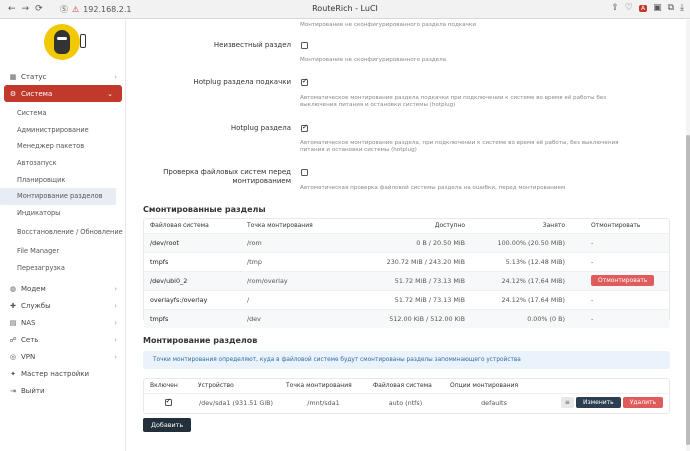 This screenshot has height=451, width=690. Describe the element at coordinates (30, 339) in the screenshot. I see `sidebar-item-label: Сеть` at that location.